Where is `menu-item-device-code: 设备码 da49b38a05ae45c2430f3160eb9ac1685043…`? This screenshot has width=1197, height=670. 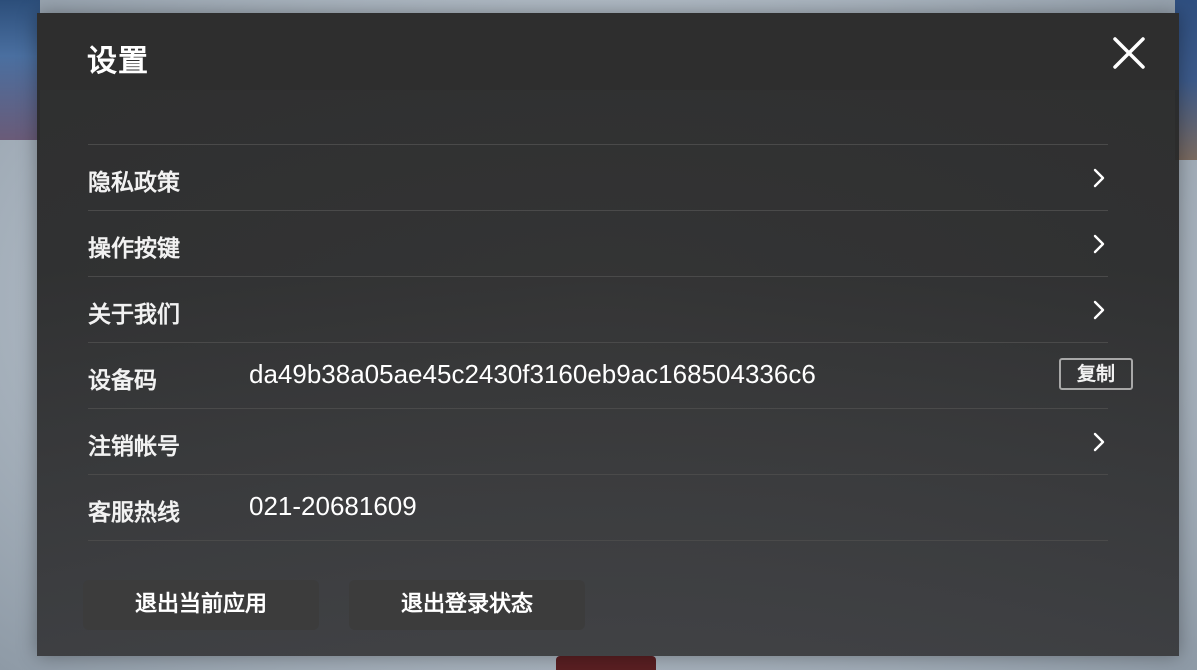
menu-item-device-code: 设备码 da49b38a05ae45c2430f3160eb9ac1685043… is located at coordinates (610, 376).